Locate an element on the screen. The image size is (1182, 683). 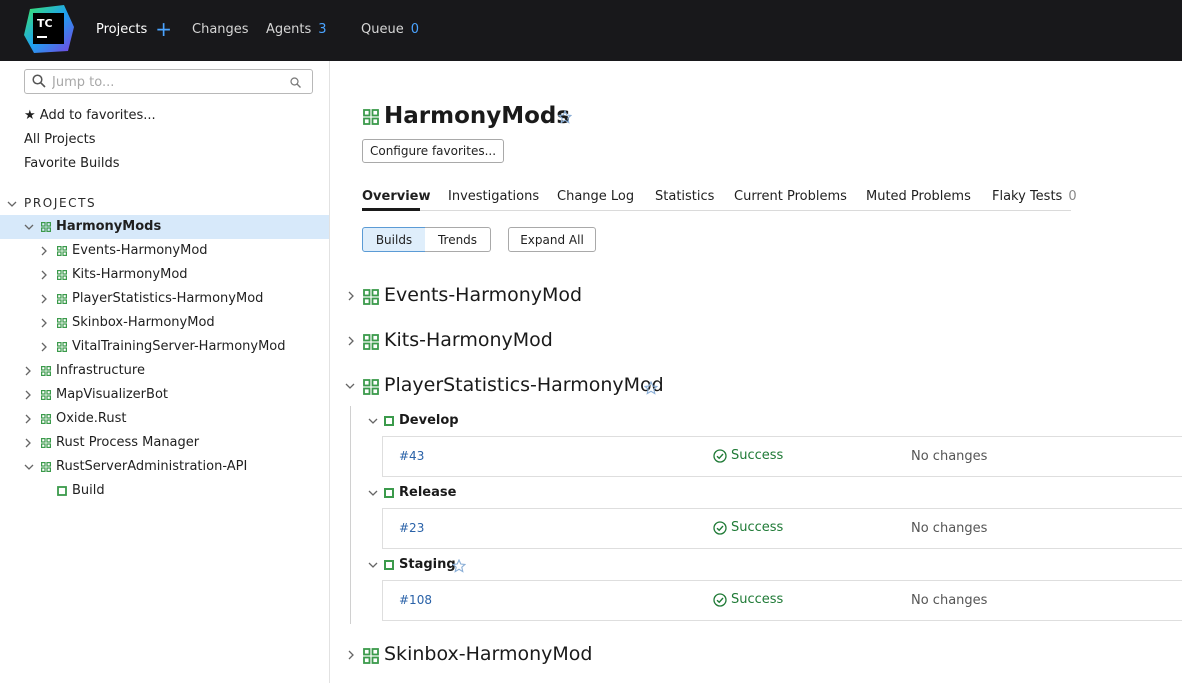
tab-label: Investigations is located at coordinates (494, 196).